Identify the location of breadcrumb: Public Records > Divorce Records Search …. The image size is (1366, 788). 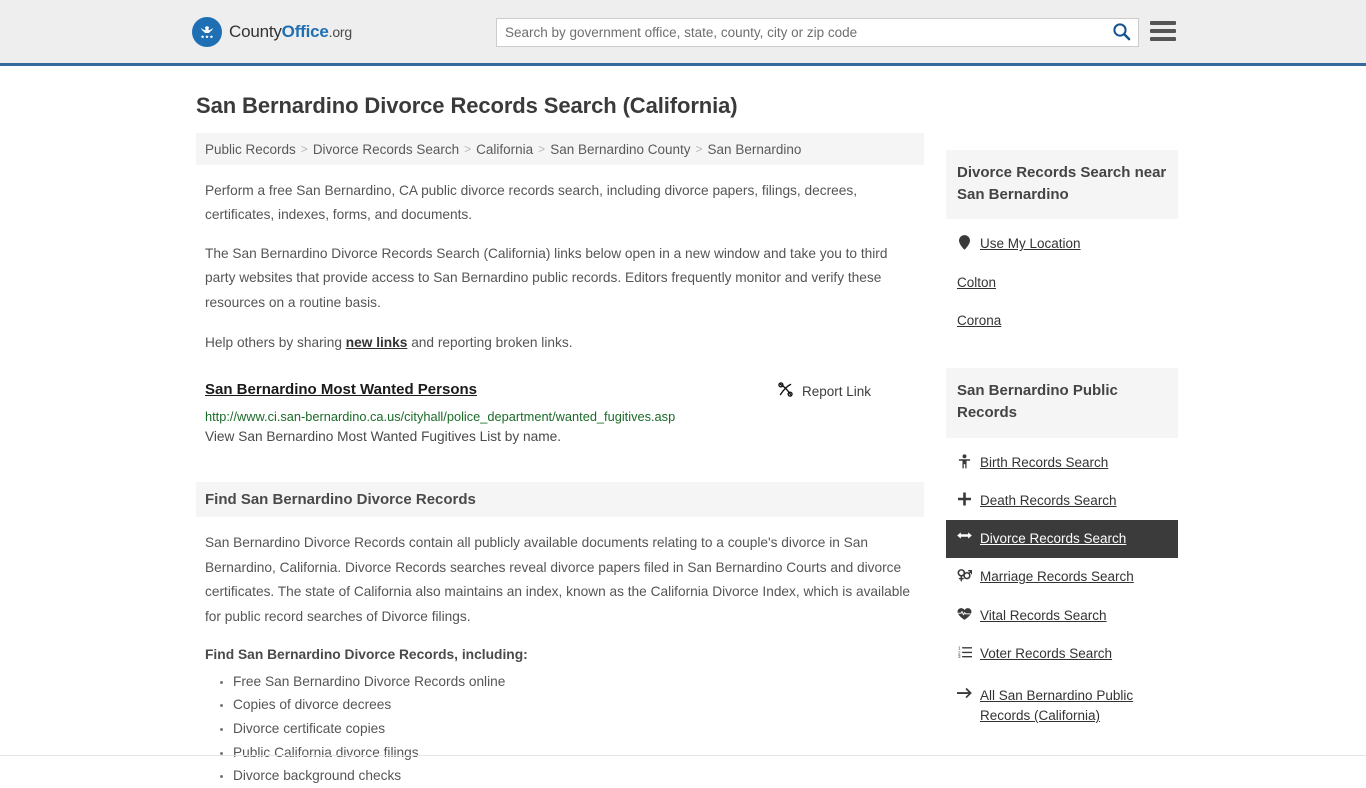
(560, 149).